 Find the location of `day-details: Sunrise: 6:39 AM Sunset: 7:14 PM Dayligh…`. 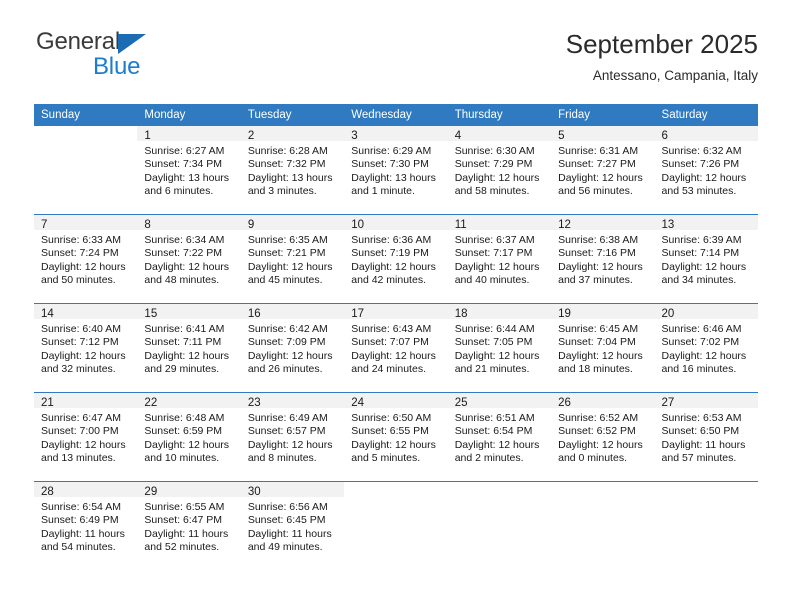

day-details: Sunrise: 6:39 AM Sunset: 7:14 PM Dayligh… is located at coordinates (706, 259).